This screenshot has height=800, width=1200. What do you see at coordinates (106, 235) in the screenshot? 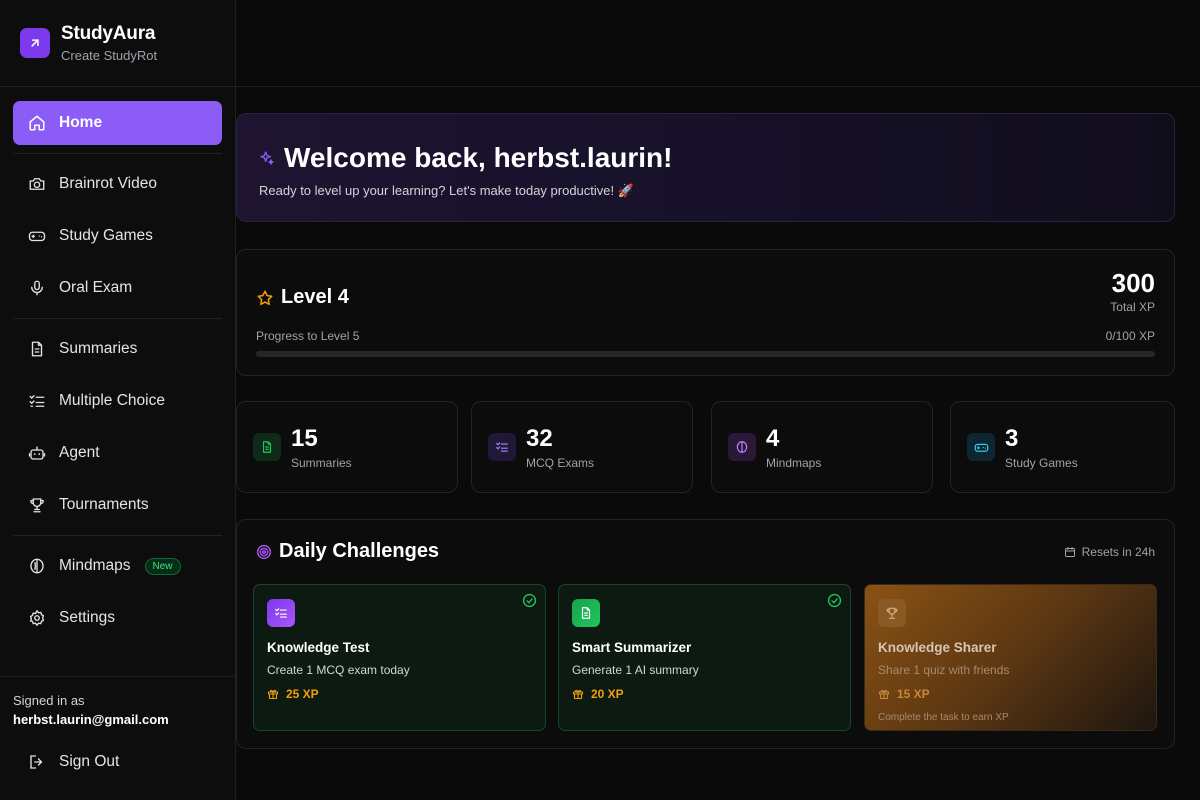
I see `sidebar-item-label: Study Games` at bounding box center [106, 235].